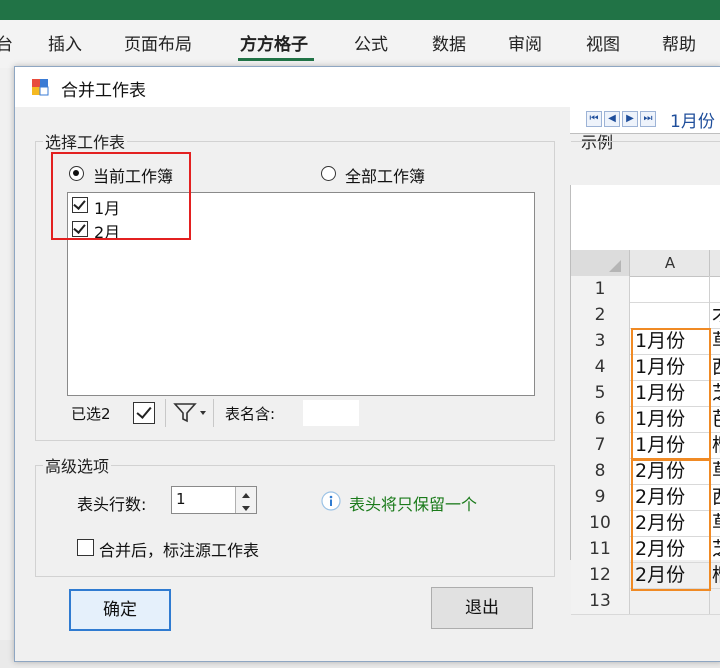 The height and width of the screenshot is (668, 720). I want to click on header-rows-label: 表头行数:, so click(112, 504).